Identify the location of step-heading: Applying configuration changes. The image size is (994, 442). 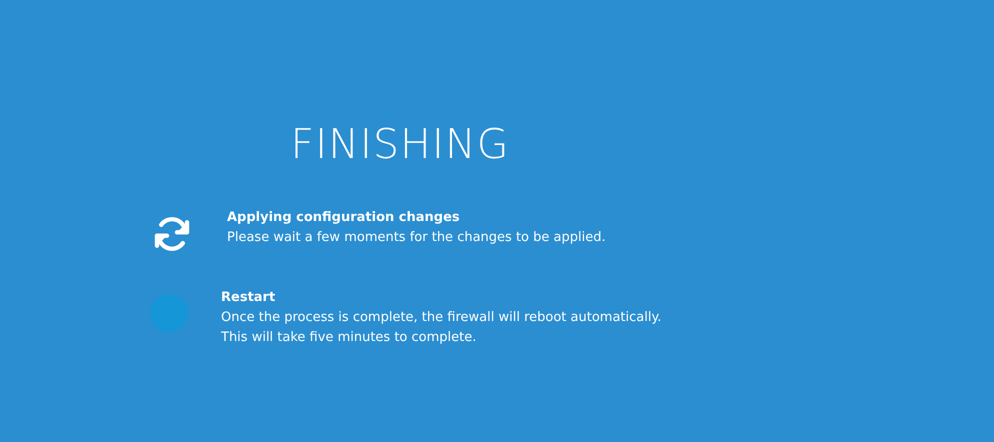
(344, 218).